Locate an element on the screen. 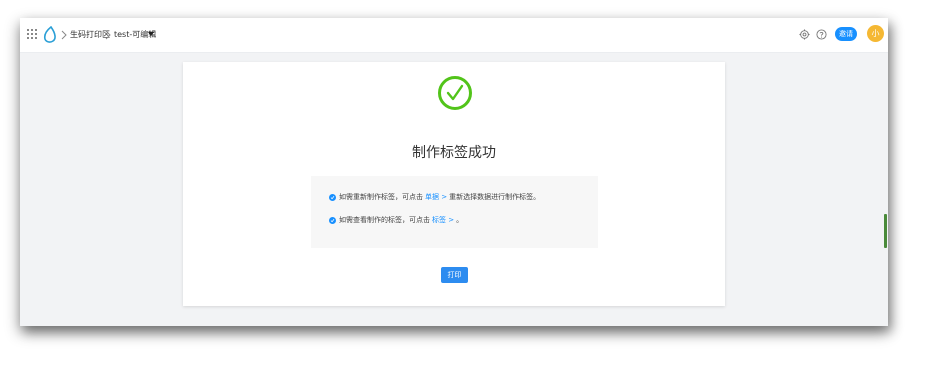  info-line-redo: 如需重新制作标签，可点击 单据 > 重新选择数据进行制作标签。 is located at coordinates (434, 197).